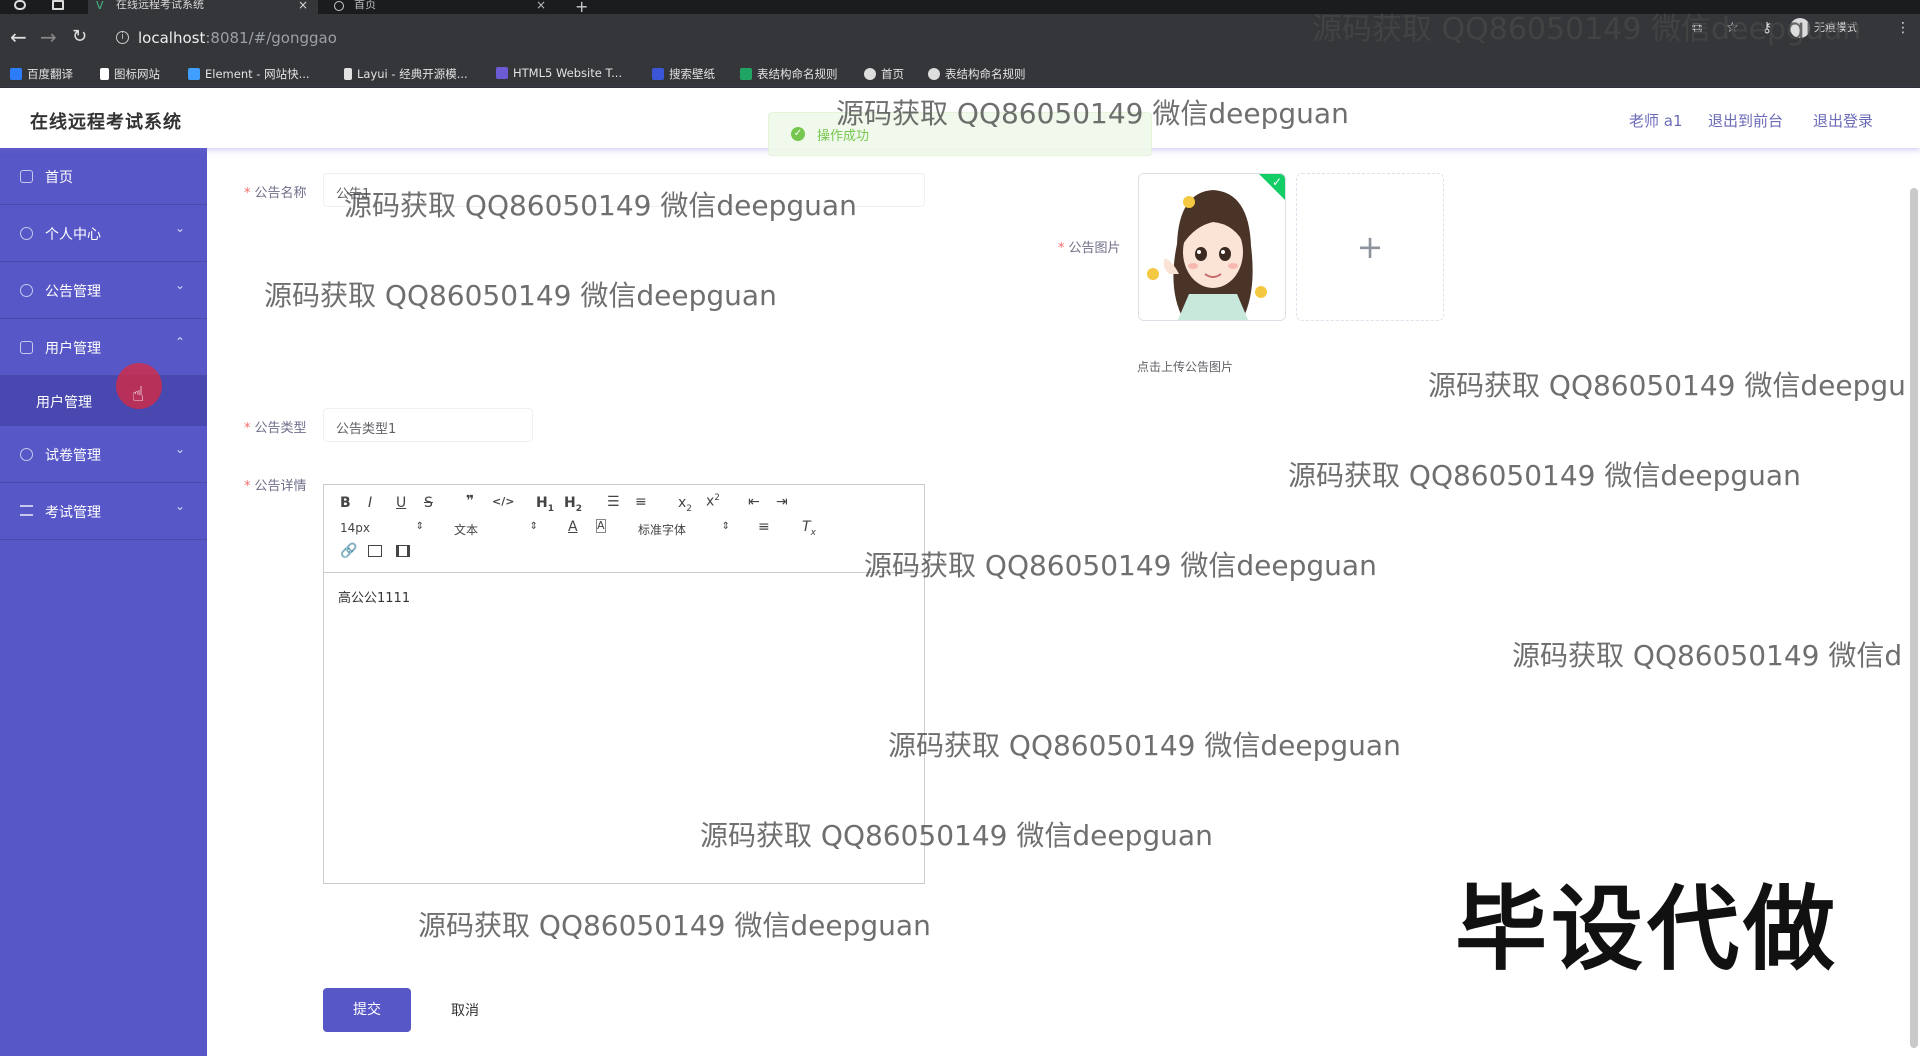  What do you see at coordinates (50, 74) in the screenshot?
I see `bookmark-label: 百度翻译` at bounding box center [50, 74].